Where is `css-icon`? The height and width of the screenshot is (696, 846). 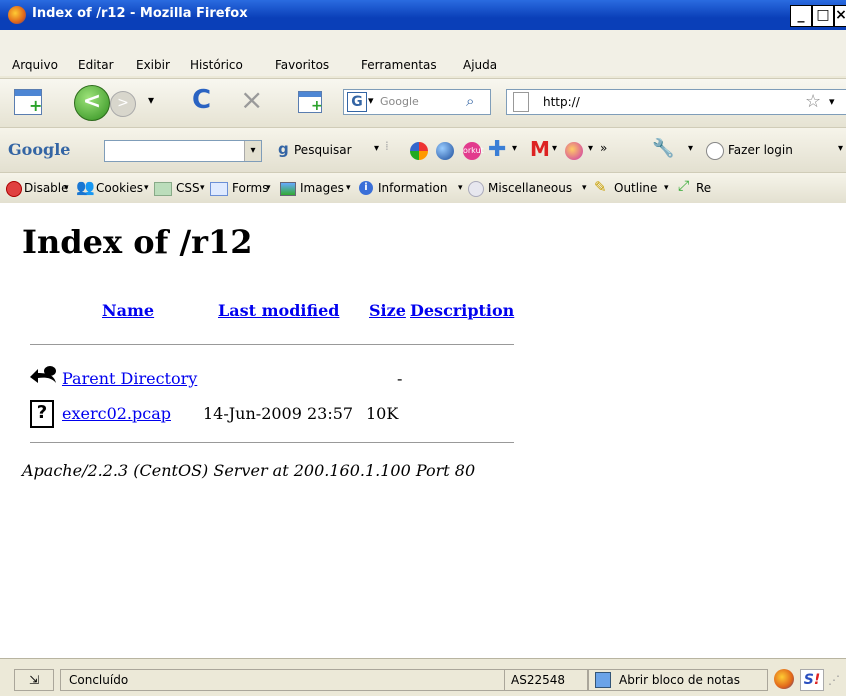 css-icon is located at coordinates (163, 189).